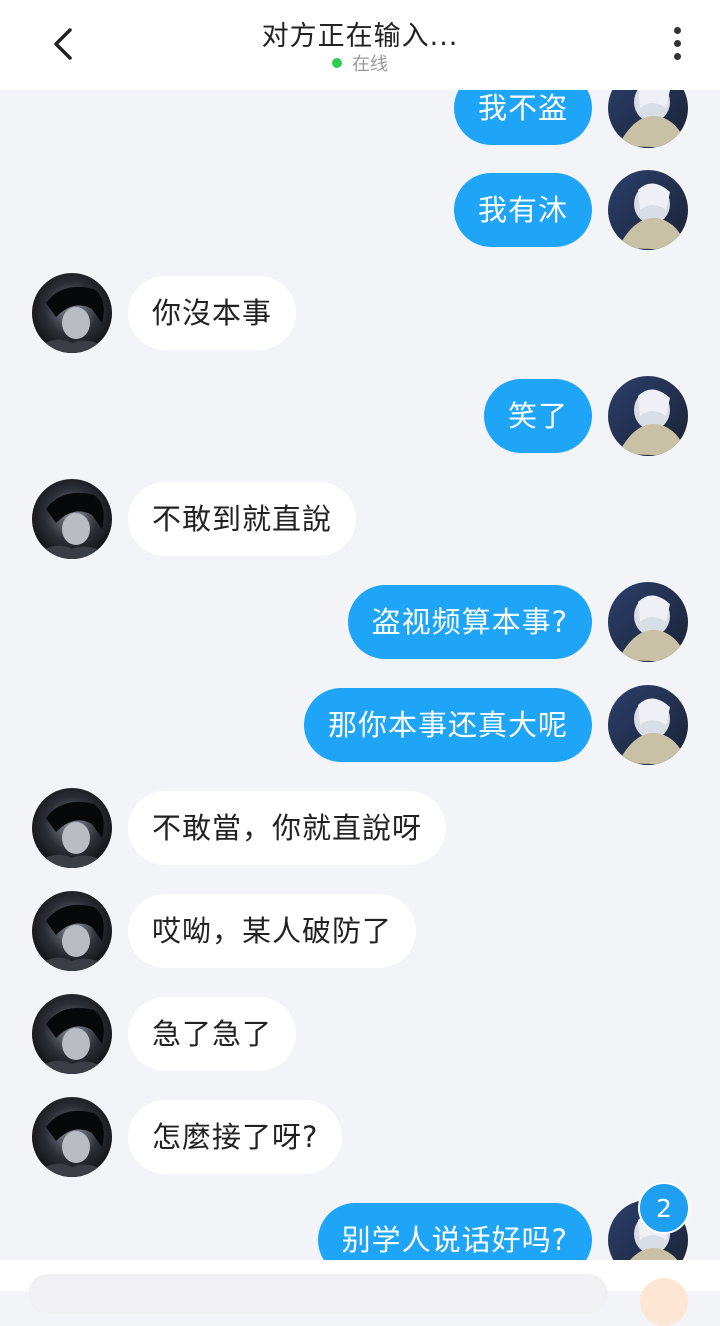  Describe the element at coordinates (447, 725) in the screenshot. I see `message-bubble: 那你本事还真大呢` at that location.